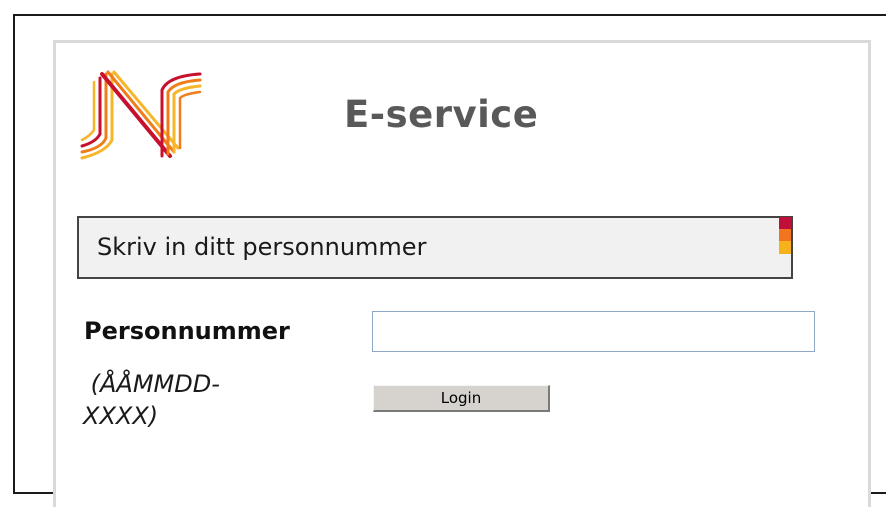 This screenshot has height=507, width=886. Describe the element at coordinates (151, 400) in the screenshot. I see `personnummer-format-hint: (ÅÅMMDD- XXXX)` at that location.